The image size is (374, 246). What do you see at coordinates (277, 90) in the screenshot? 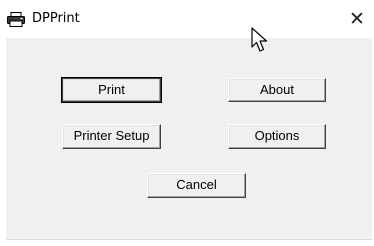
I see `about-button: About` at bounding box center [277, 90].